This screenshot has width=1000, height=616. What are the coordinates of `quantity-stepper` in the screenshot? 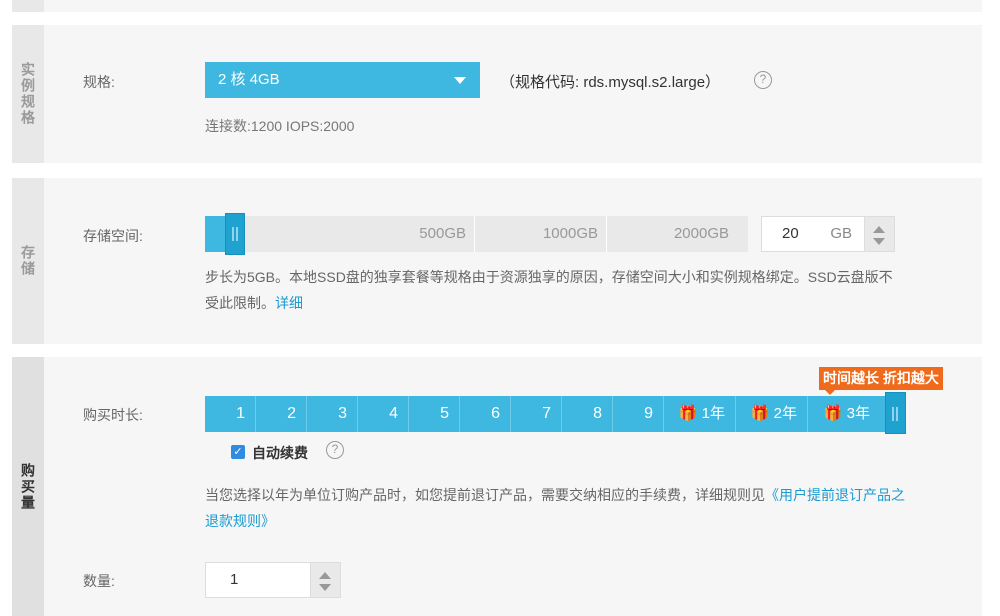 It's located at (326, 580).